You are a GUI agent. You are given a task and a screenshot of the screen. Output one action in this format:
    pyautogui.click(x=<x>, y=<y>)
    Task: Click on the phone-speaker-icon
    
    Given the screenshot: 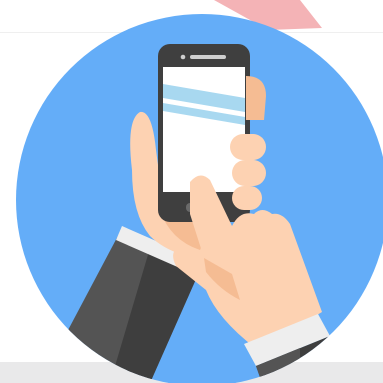 What is the action you would take?
    pyautogui.click(x=208, y=57)
    